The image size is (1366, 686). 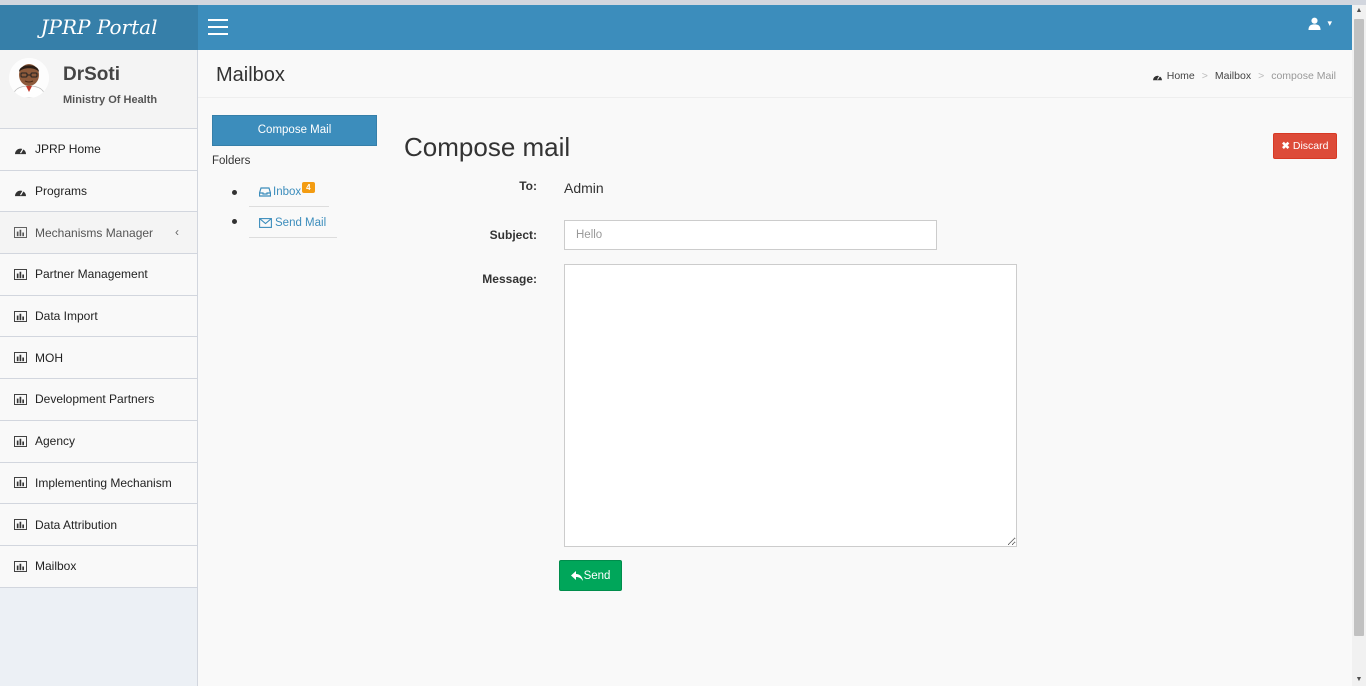 I want to click on user-organization: Ministry Of Health, so click(x=110, y=100).